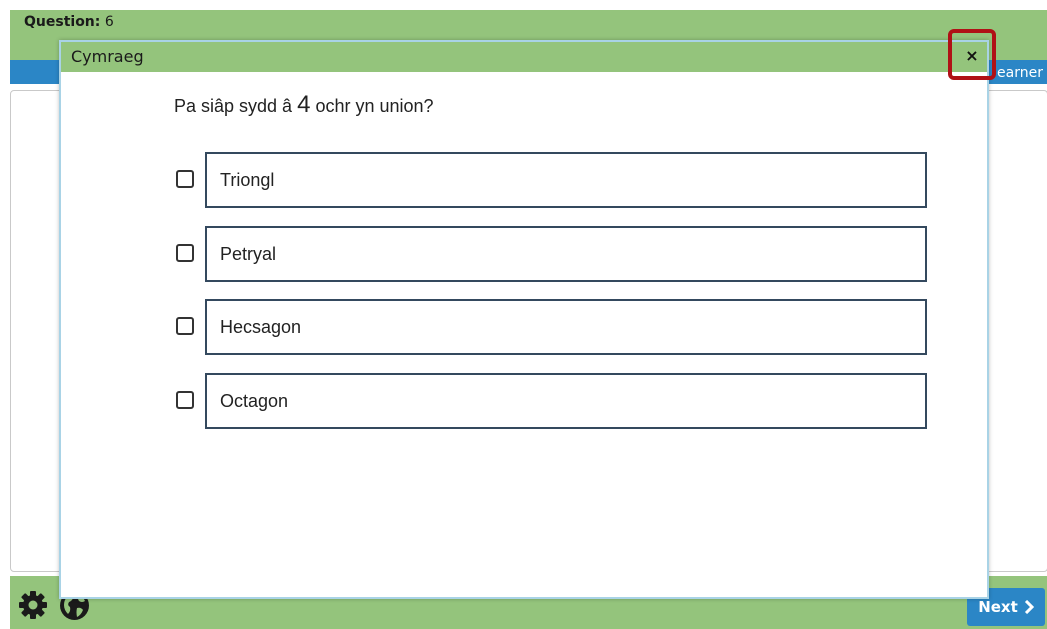 The width and height of the screenshot is (1047, 629). I want to click on answer-option: Hecsagon, so click(552, 328).